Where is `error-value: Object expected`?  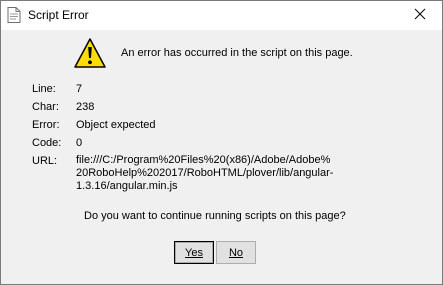
error-value: Object expected is located at coordinates (116, 125).